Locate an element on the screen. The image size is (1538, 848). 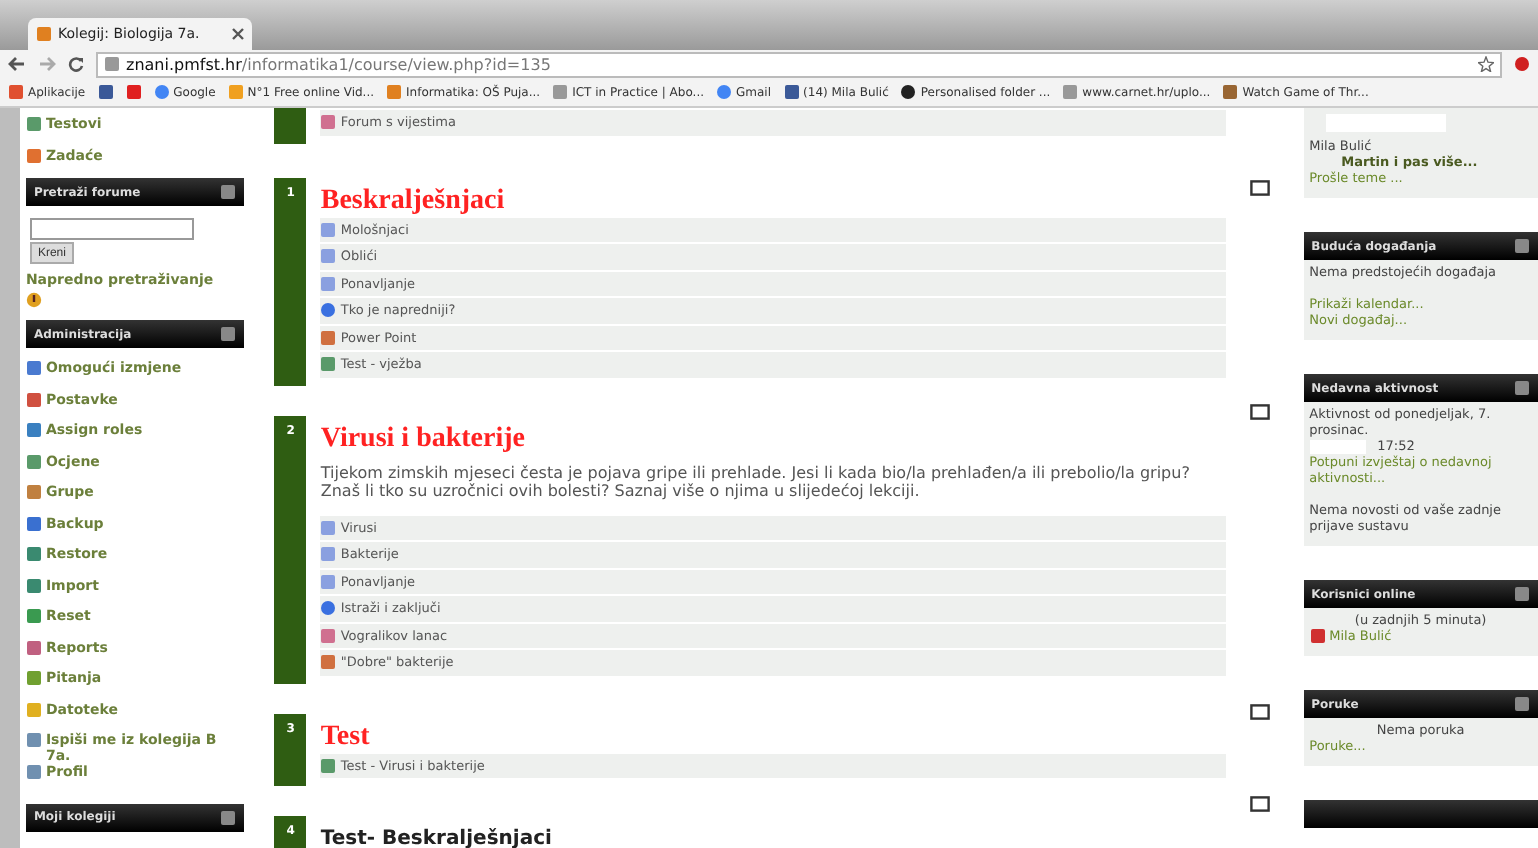
star-icon is located at coordinates (1486, 64).